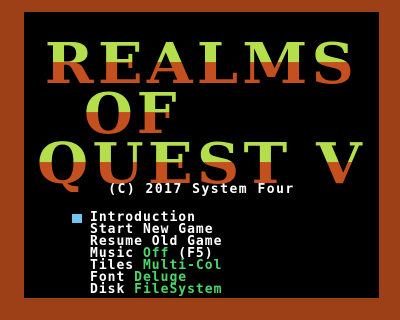  I want to click on copyright-notice: (C) 2017 System Four, so click(201, 189).